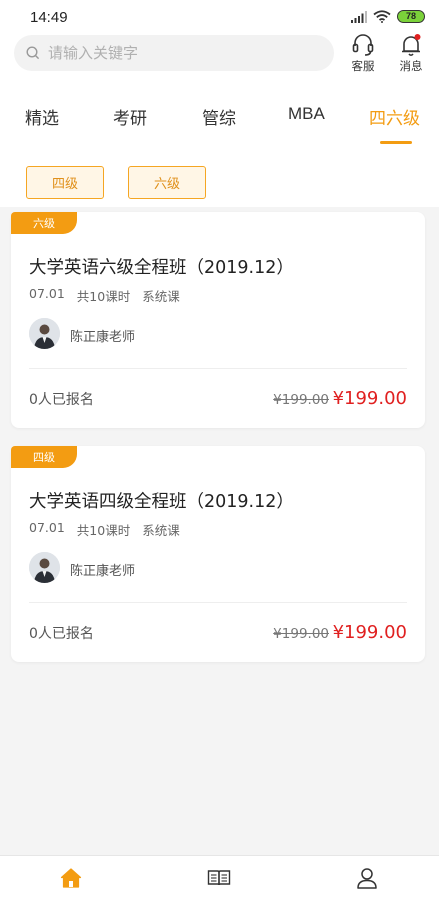 Image resolution: width=439 pixels, height=899 pixels. I want to click on home-icon, so click(71, 878).